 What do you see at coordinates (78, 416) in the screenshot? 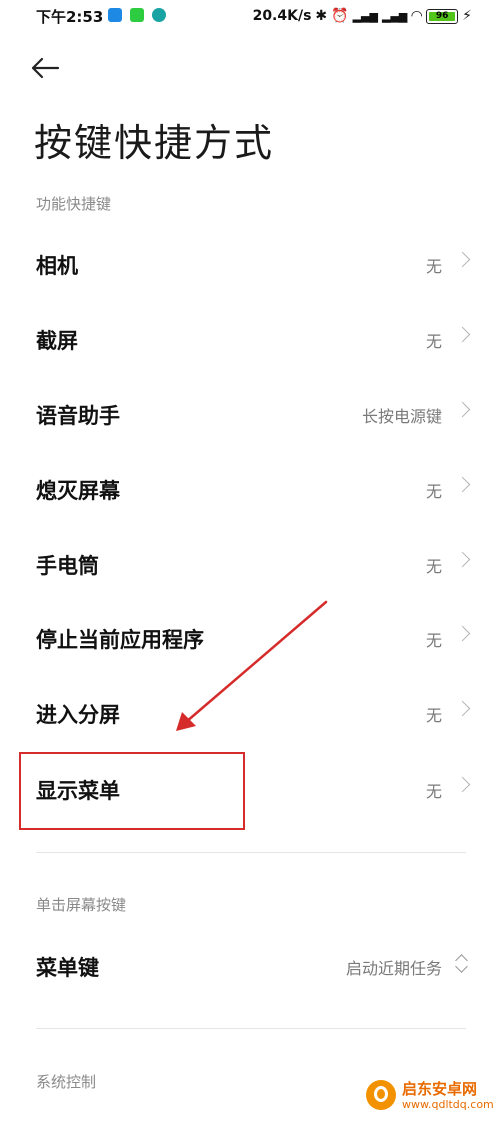
I see `row-title: 语音助手` at bounding box center [78, 416].